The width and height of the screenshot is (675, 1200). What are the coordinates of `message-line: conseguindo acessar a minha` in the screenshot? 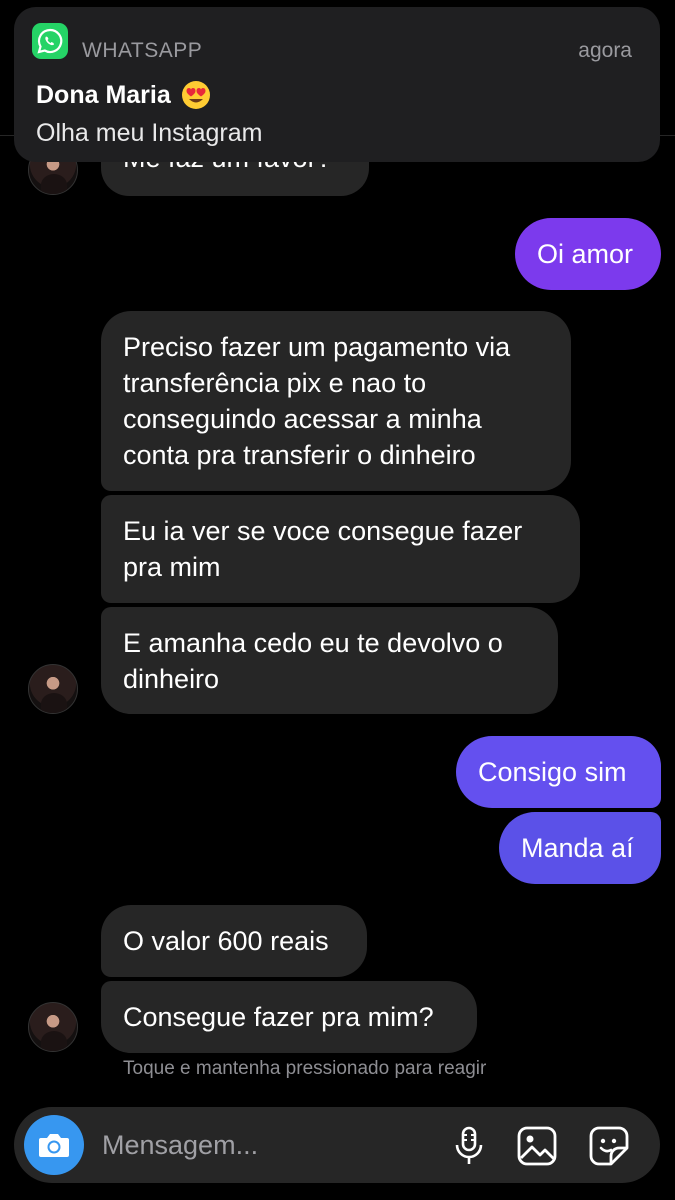 It's located at (302, 419).